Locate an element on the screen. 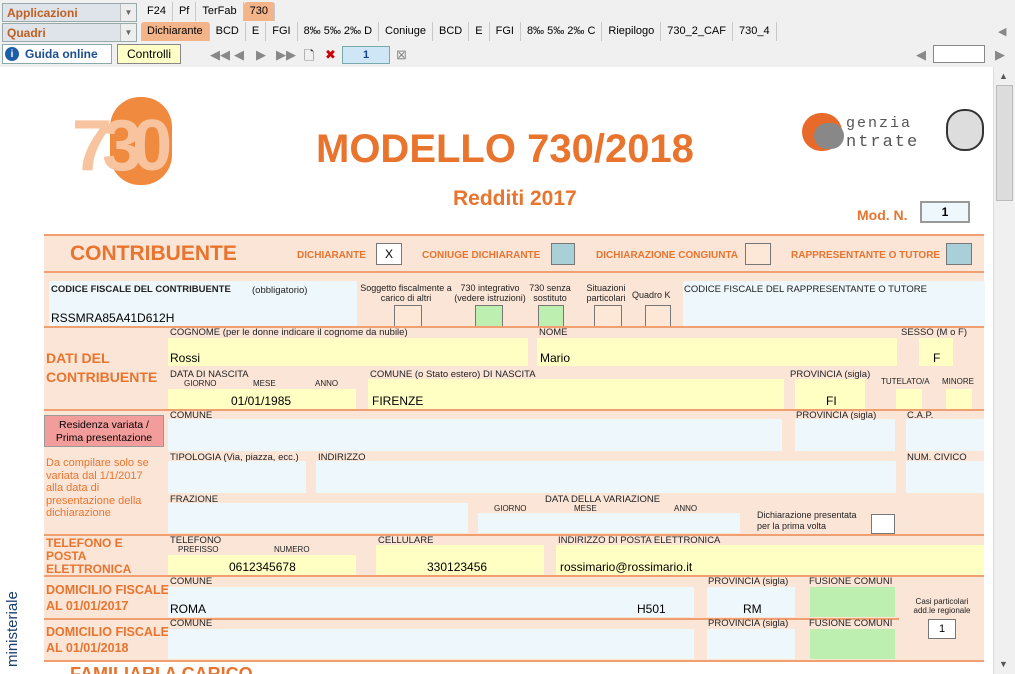  vertical-scrollbar: ▲ ▼ is located at coordinates (1004, 370).